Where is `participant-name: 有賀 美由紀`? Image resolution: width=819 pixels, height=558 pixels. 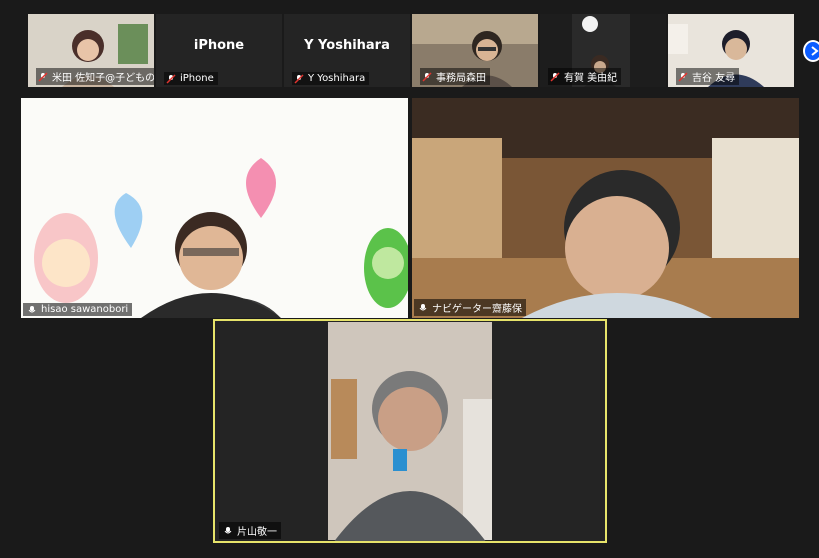 participant-name: 有賀 美由紀 is located at coordinates (591, 78).